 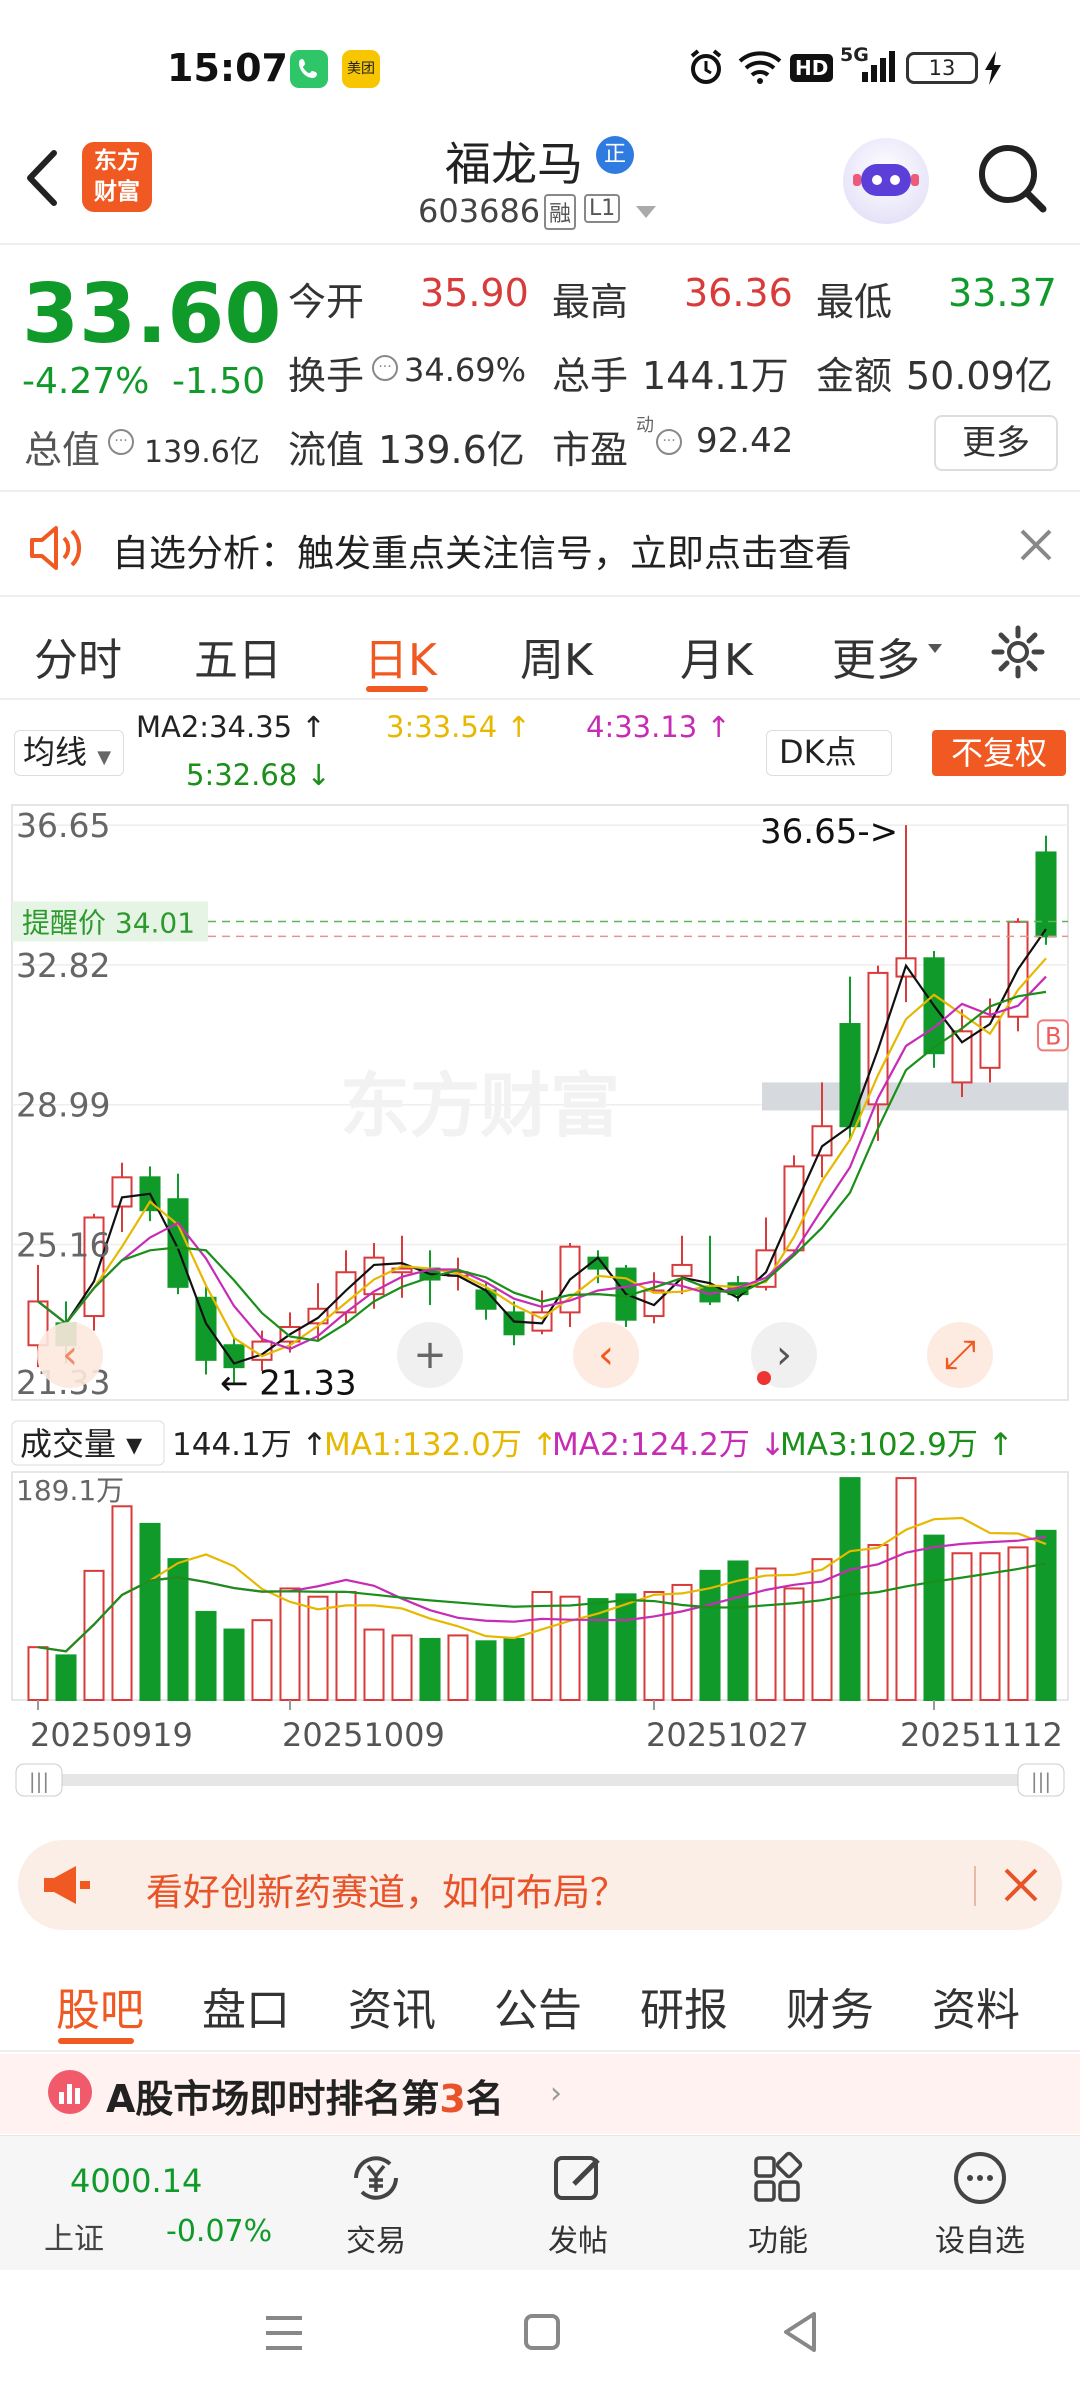 What do you see at coordinates (376, 2205) in the screenshot?
I see `trade-button: 交易` at bounding box center [376, 2205].